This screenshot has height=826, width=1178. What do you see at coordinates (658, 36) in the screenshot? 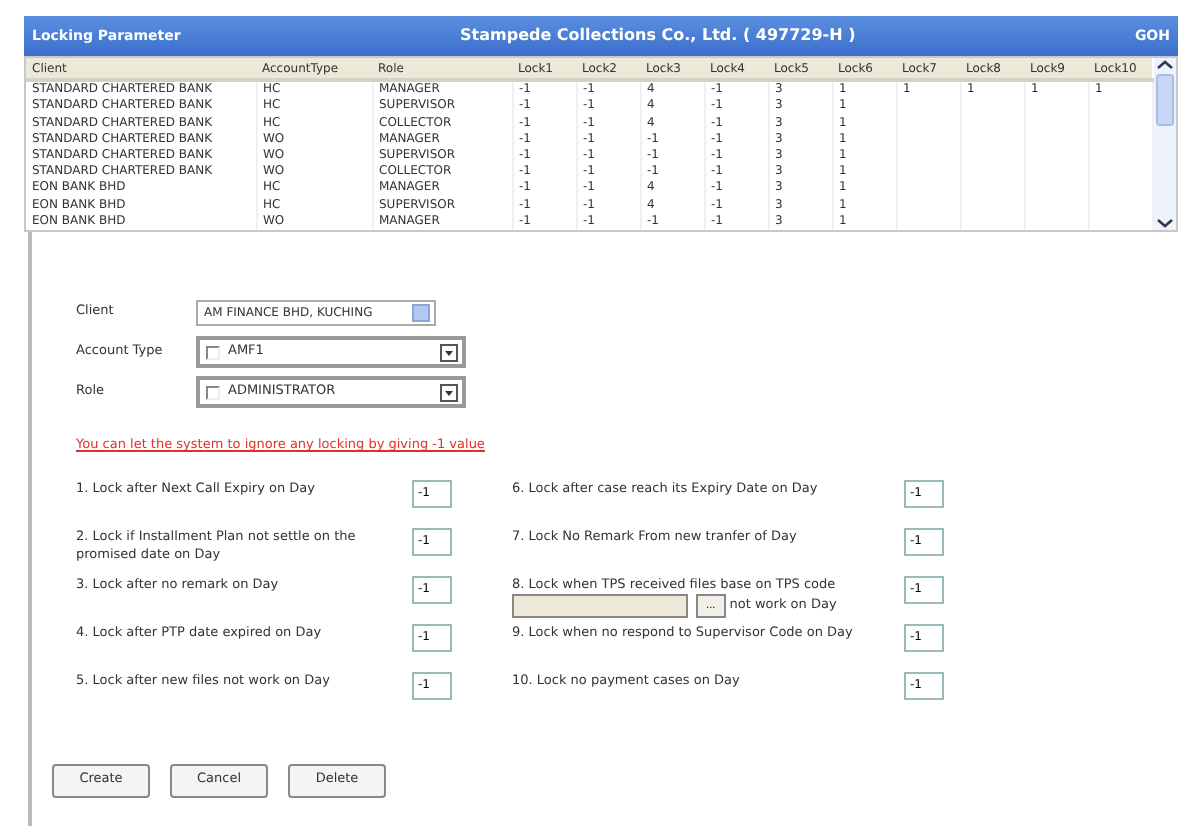
I see `company-name: Stampede Collections Co., Ltd. ( 497729-H )` at bounding box center [658, 36].